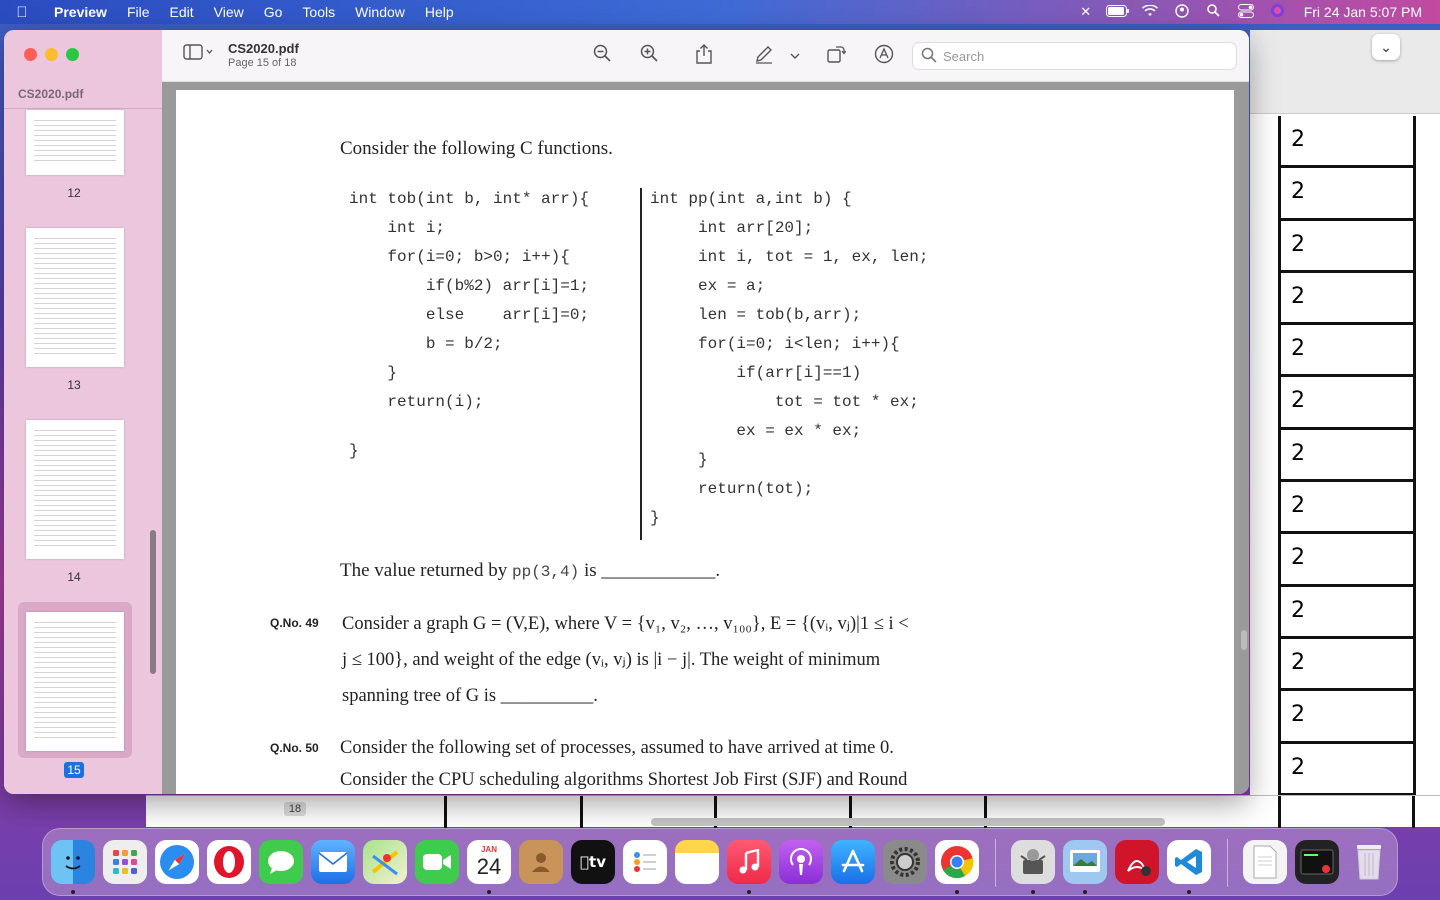 This screenshot has height=900, width=1440. What do you see at coordinates (318, 12) in the screenshot?
I see `menu-tools: Tools` at bounding box center [318, 12].